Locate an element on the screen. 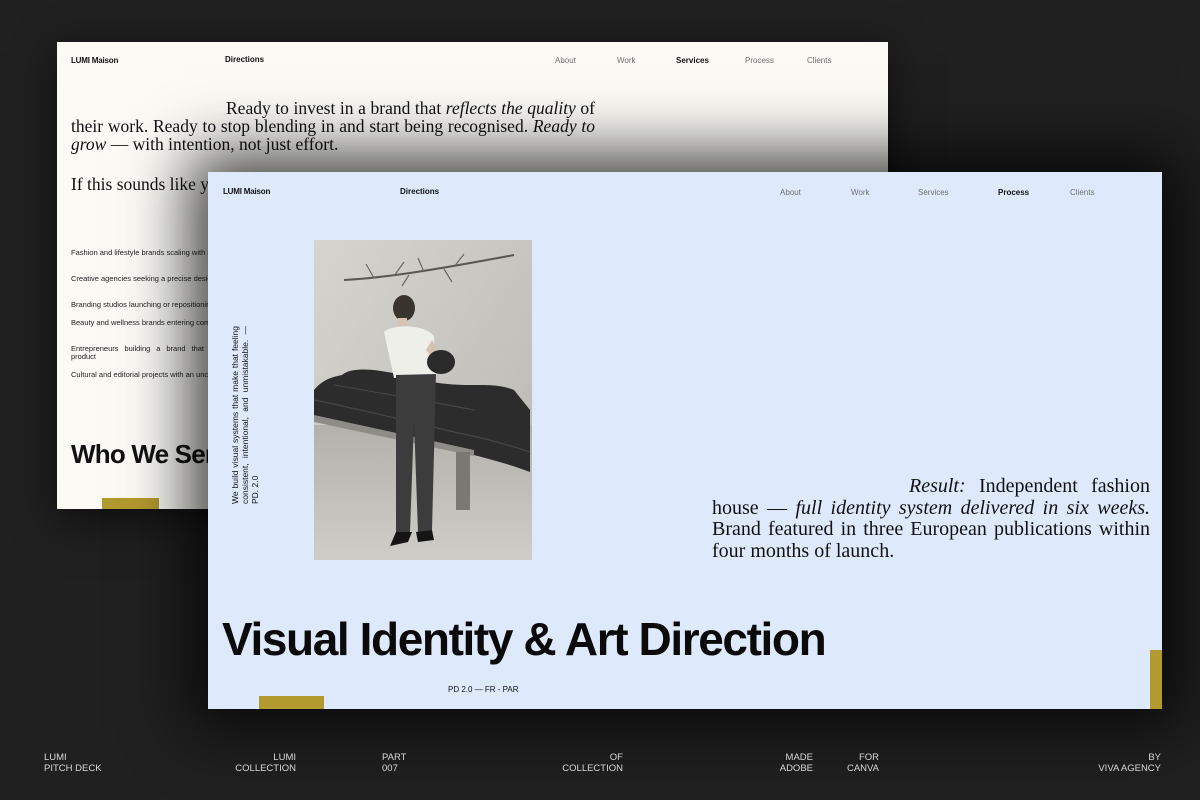  footer-made-adobe: MADE ADOBE is located at coordinates (786, 763).